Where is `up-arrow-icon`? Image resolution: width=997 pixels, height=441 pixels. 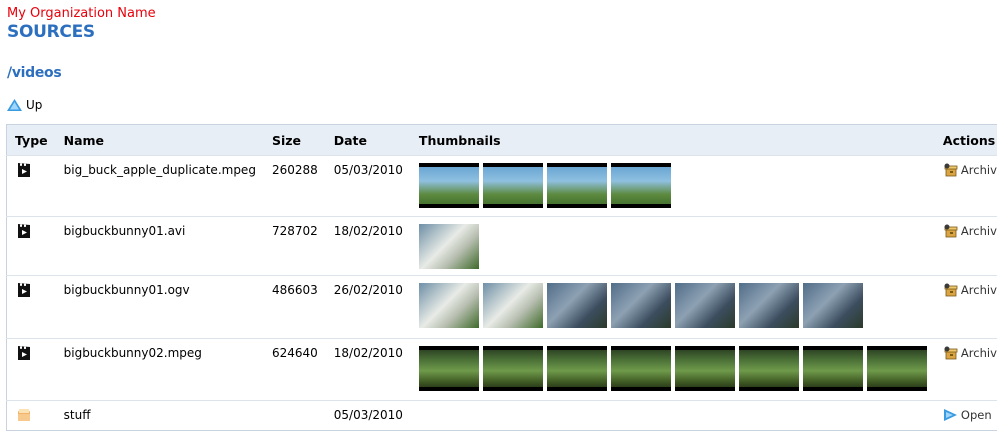
up-arrow-icon is located at coordinates (14, 105).